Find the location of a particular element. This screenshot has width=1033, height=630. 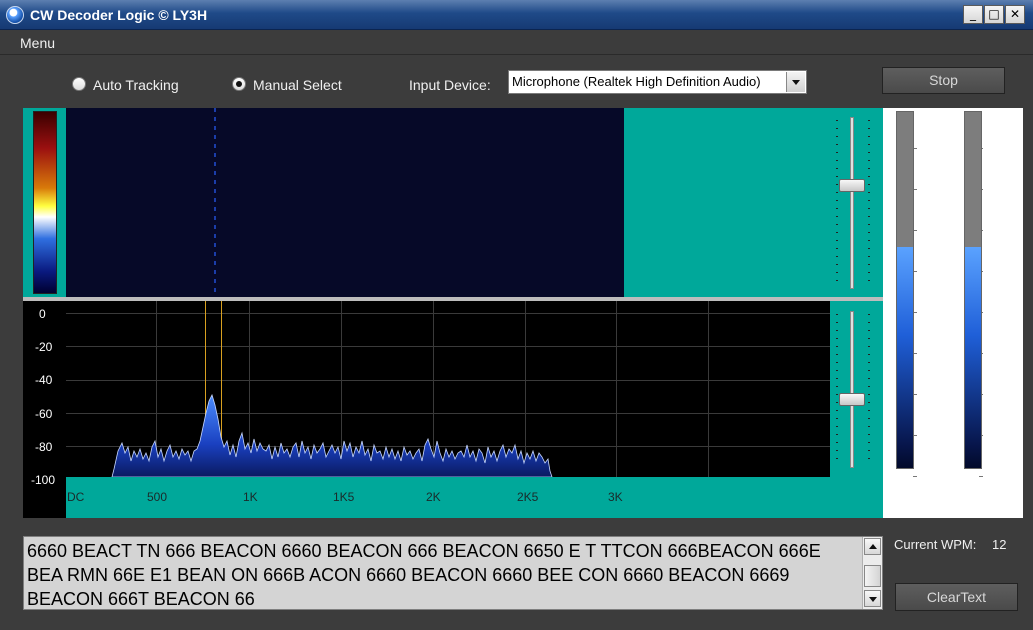

waterfall-slider-thumb is located at coordinates (852, 185).